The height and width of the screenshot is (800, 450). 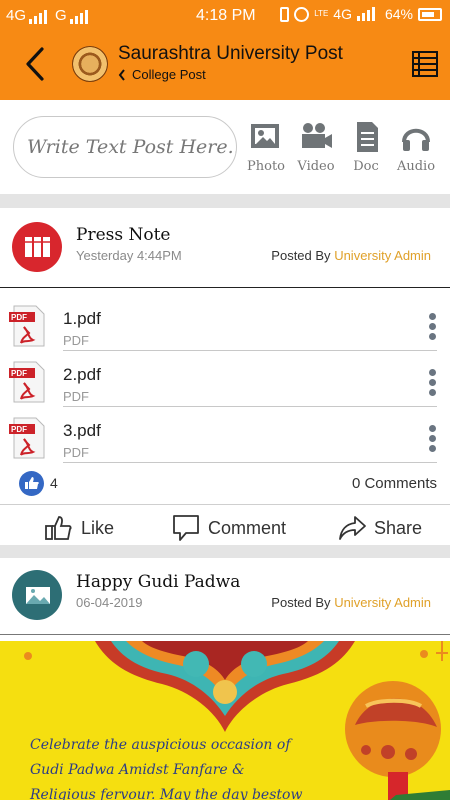 What do you see at coordinates (58, 528) in the screenshot?
I see `thumbs-up-outline-icon` at bounding box center [58, 528].